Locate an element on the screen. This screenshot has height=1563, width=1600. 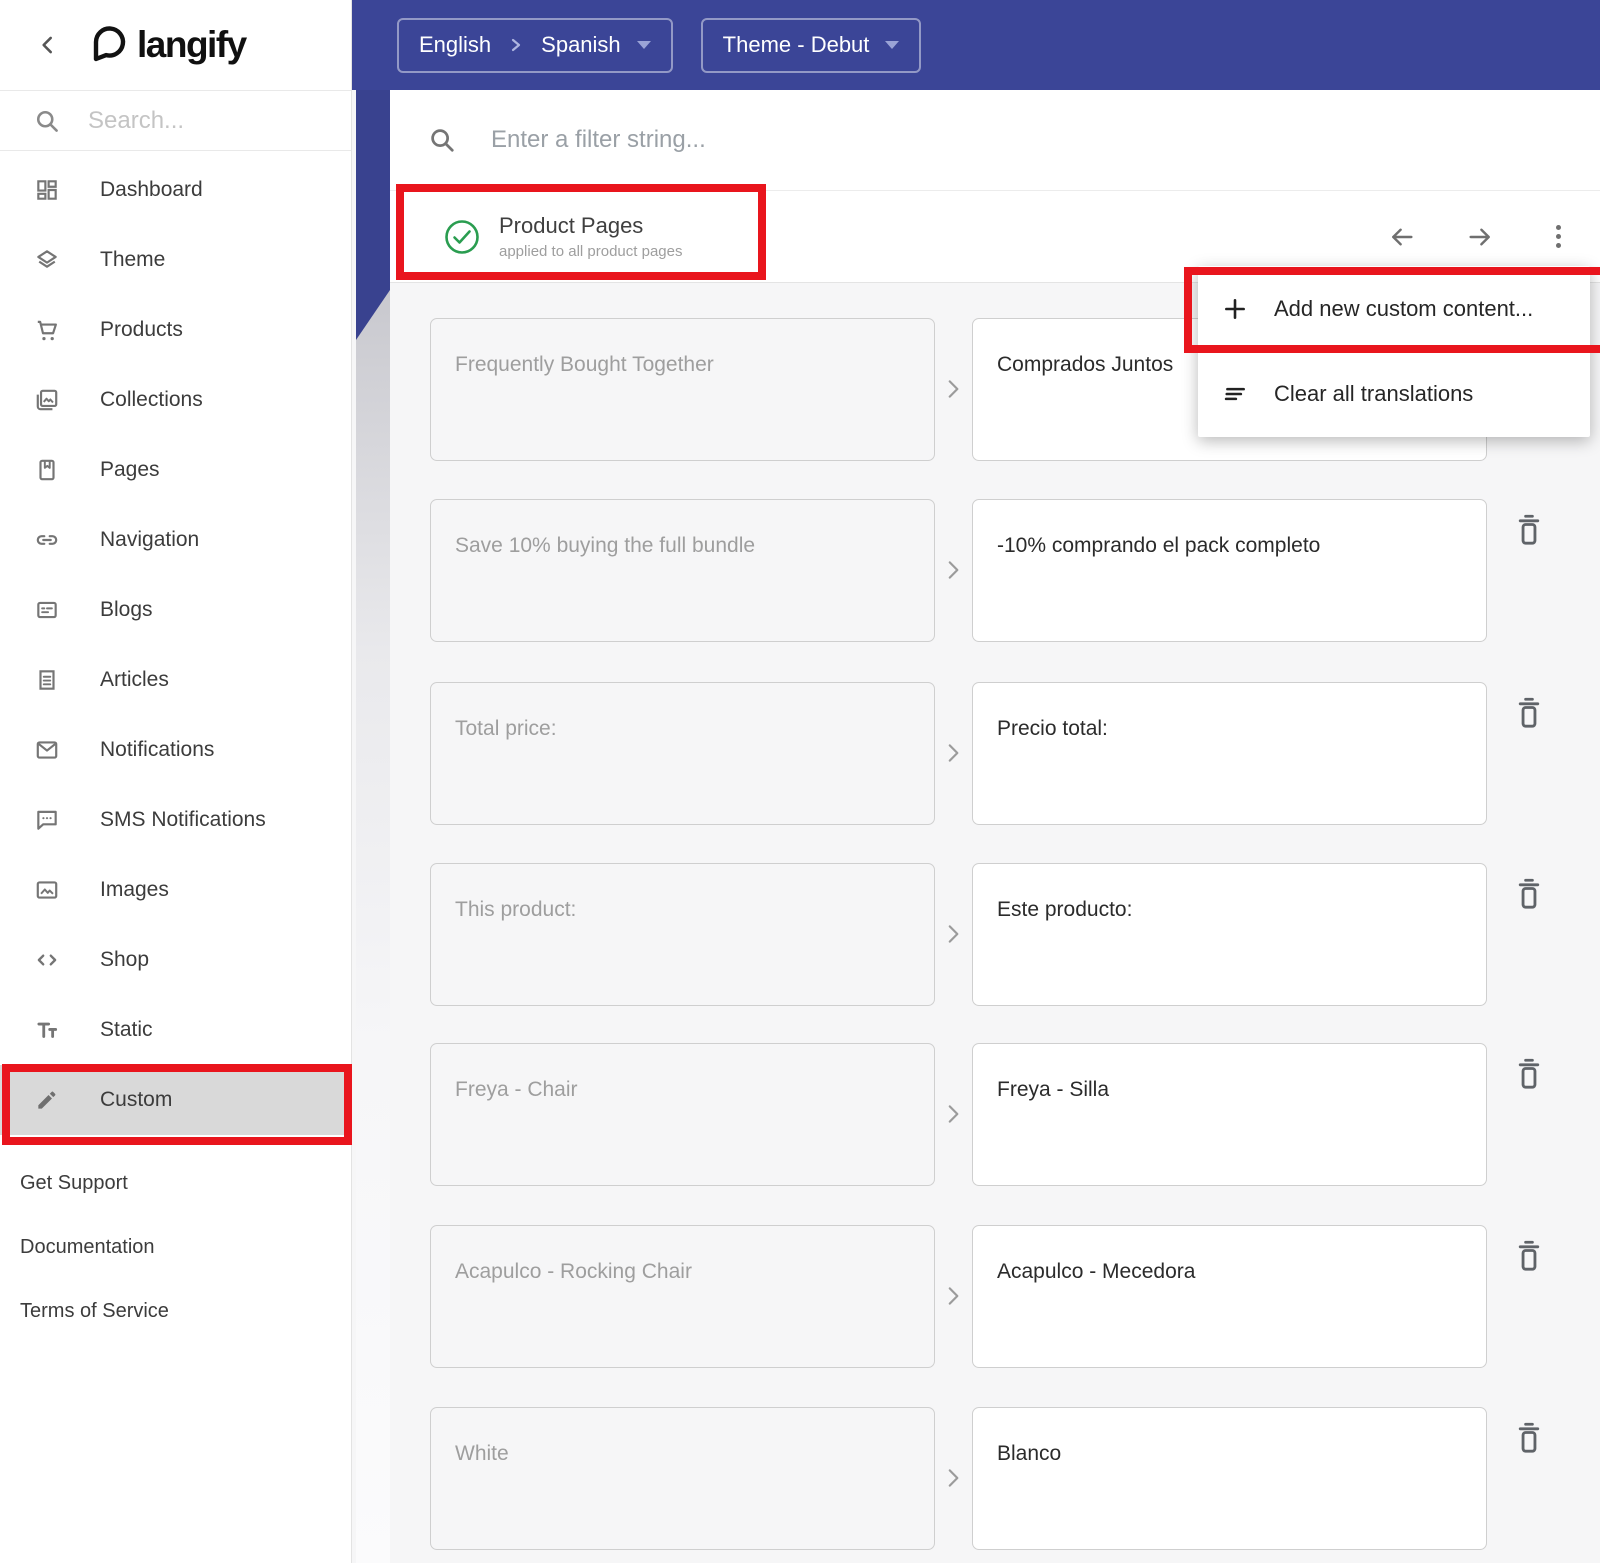
indigo-wedge is located at coordinates (373, 215).